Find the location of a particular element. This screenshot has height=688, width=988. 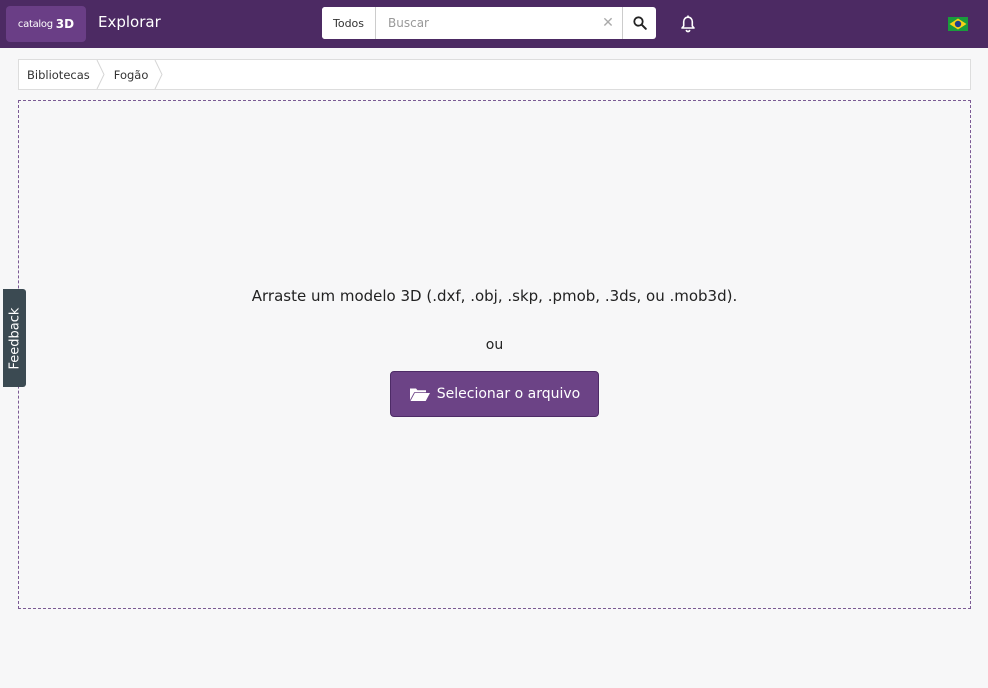

breadcrumb-label: Fogão is located at coordinates (131, 74).